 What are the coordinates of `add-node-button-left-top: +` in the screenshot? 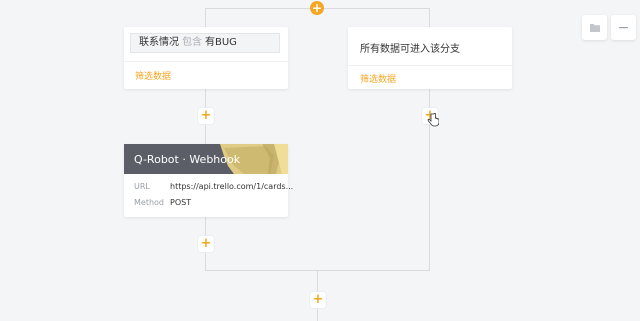 It's located at (206, 116).